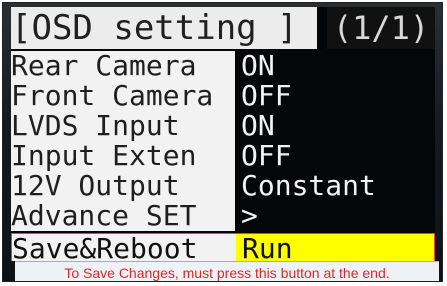 This screenshot has width=447, height=286. I want to click on menu-row-12v-output: 12V Output Constant, so click(223, 186).